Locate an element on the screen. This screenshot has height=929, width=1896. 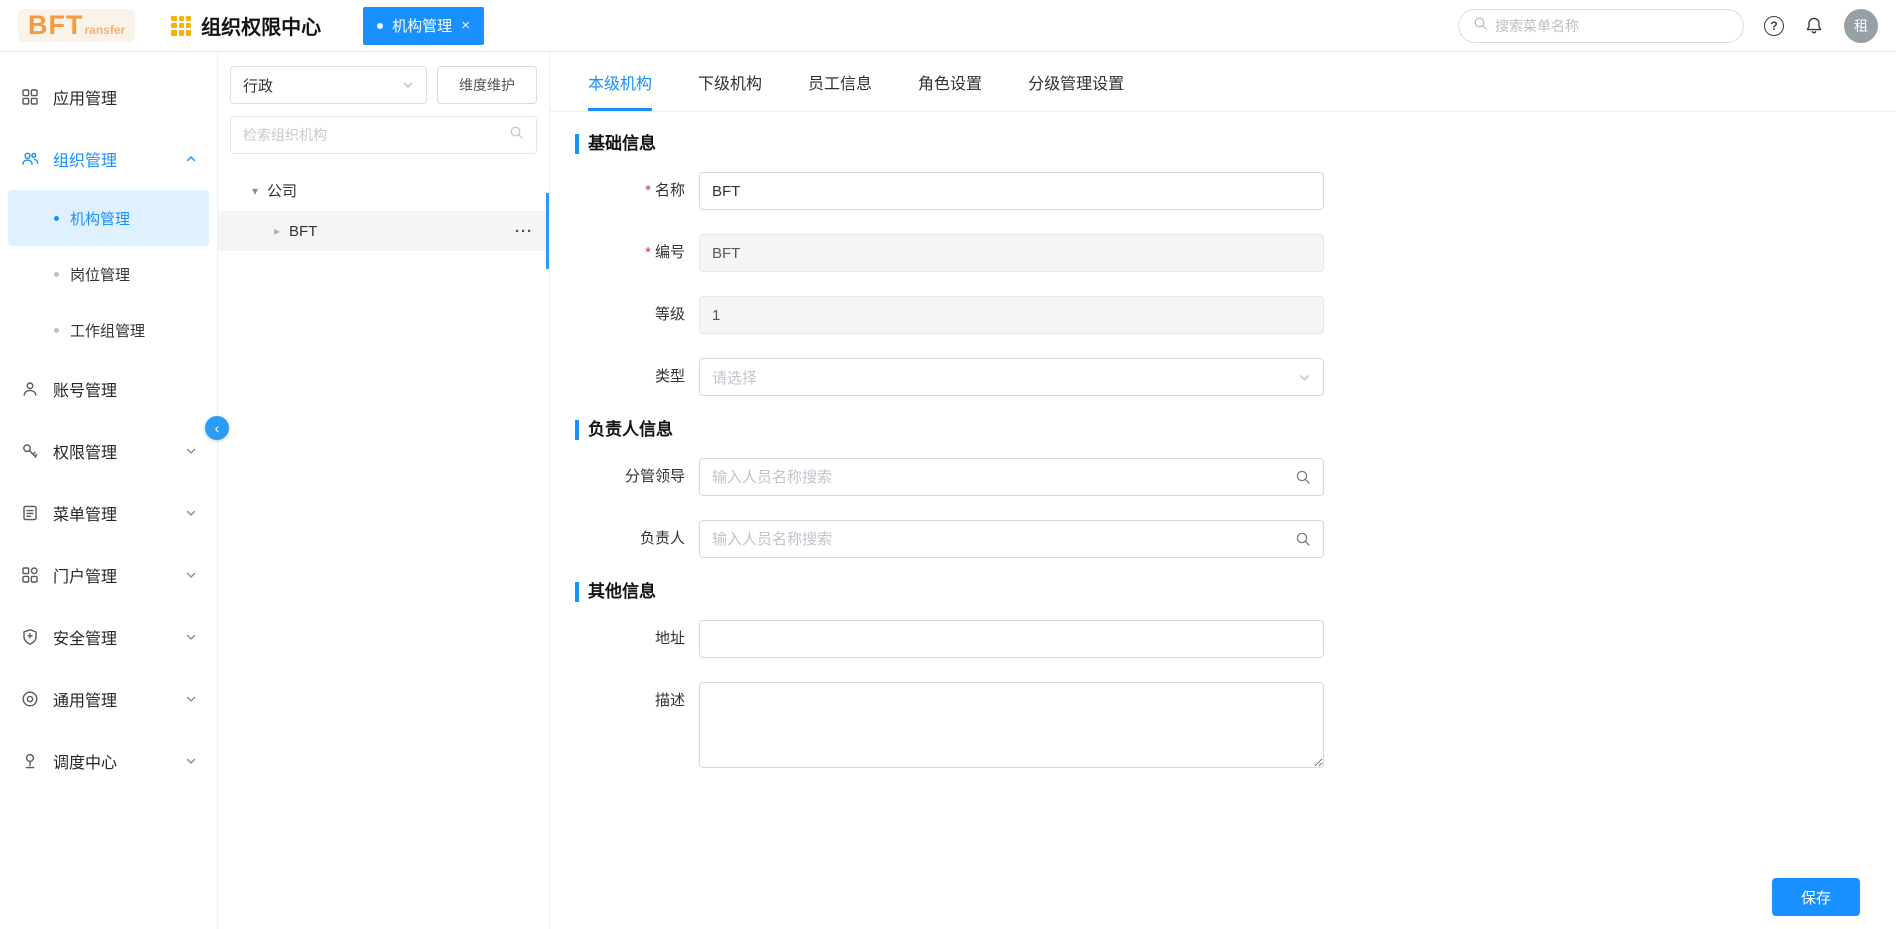
organization-icon is located at coordinates (30, 159).